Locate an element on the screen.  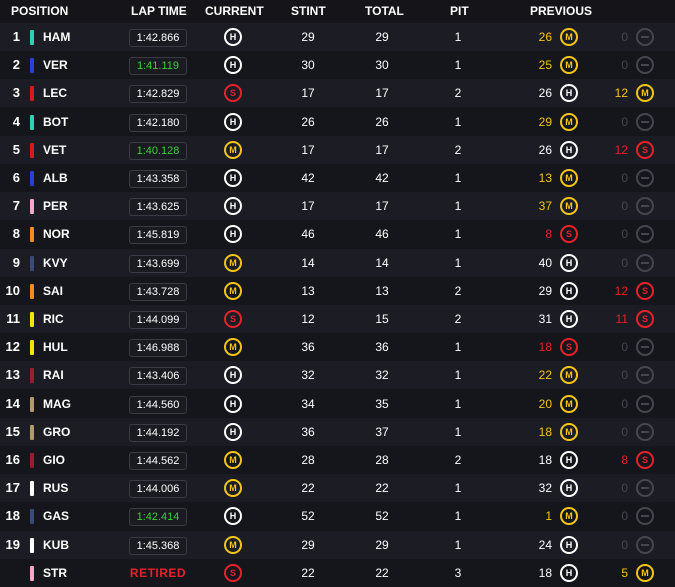
header-total: TOTAL is located at coordinates (384, 11).